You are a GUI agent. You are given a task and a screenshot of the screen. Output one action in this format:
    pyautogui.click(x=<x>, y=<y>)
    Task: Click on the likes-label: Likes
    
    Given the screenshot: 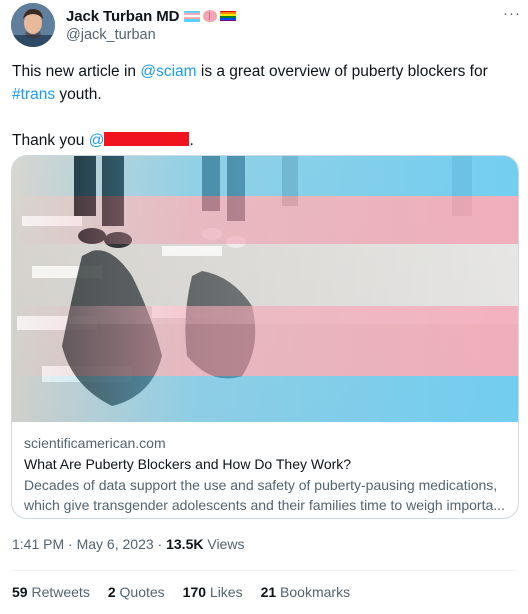 What is the action you would take?
    pyautogui.click(x=224, y=592)
    